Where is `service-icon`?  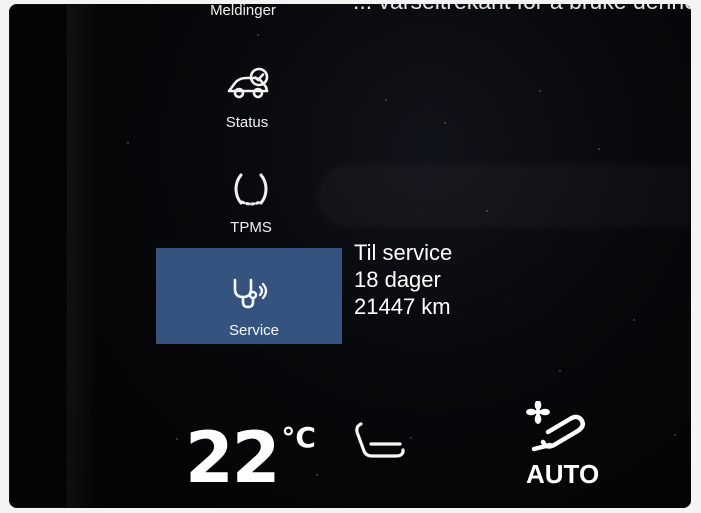
service-icon is located at coordinates (250, 296).